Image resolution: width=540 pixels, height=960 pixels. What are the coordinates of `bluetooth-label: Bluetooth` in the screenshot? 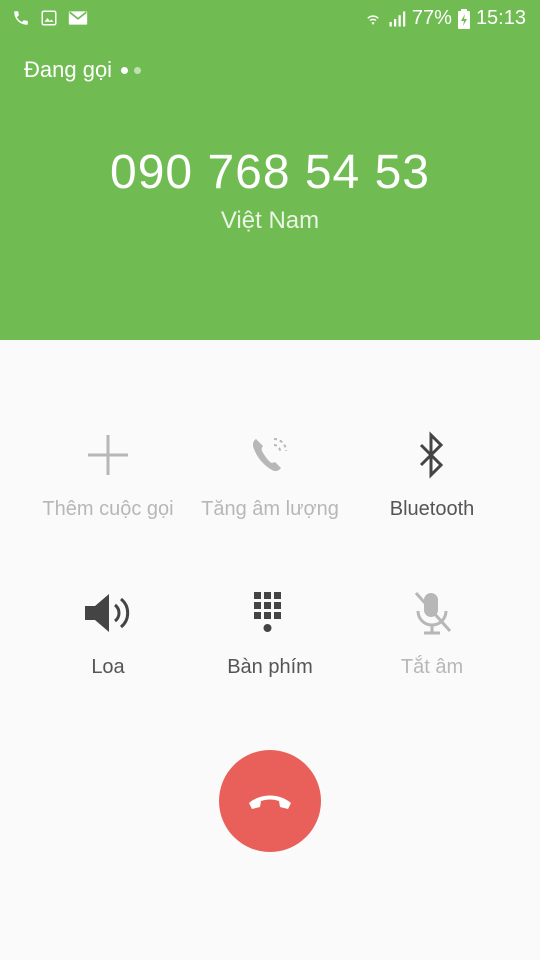 It's located at (432, 509).